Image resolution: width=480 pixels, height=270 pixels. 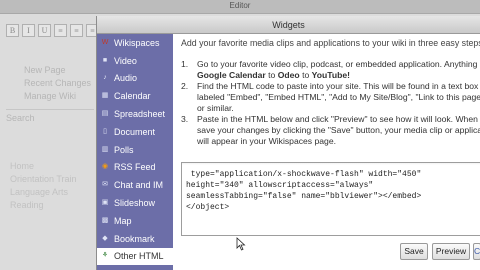 I want to click on nav-item-label: Bookmark, so click(x=134, y=238).